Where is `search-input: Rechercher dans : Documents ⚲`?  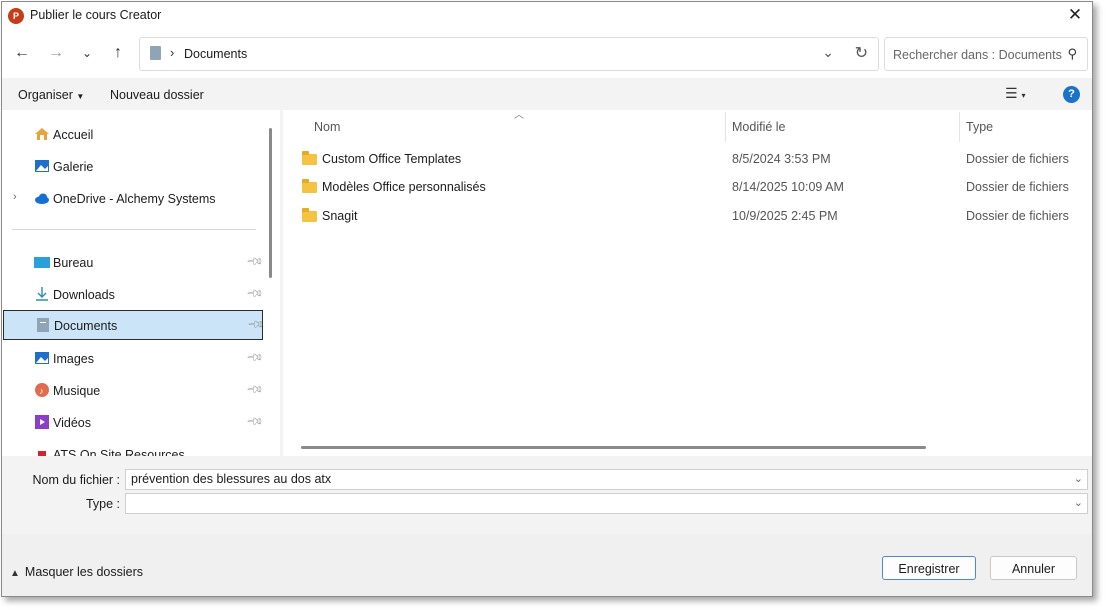
search-input: Rechercher dans : Documents ⚲ is located at coordinates (986, 54).